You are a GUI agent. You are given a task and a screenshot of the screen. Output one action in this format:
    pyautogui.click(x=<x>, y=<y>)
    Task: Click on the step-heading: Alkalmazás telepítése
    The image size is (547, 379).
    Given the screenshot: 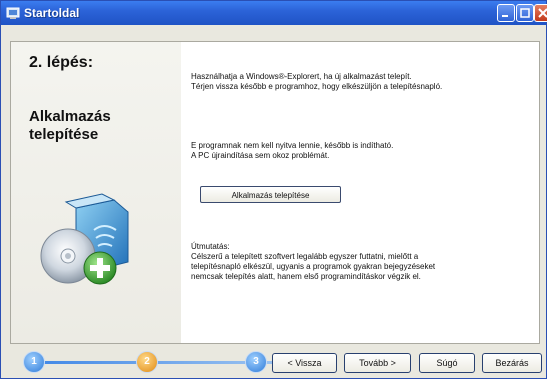 What is the action you would take?
    pyautogui.click(x=70, y=126)
    